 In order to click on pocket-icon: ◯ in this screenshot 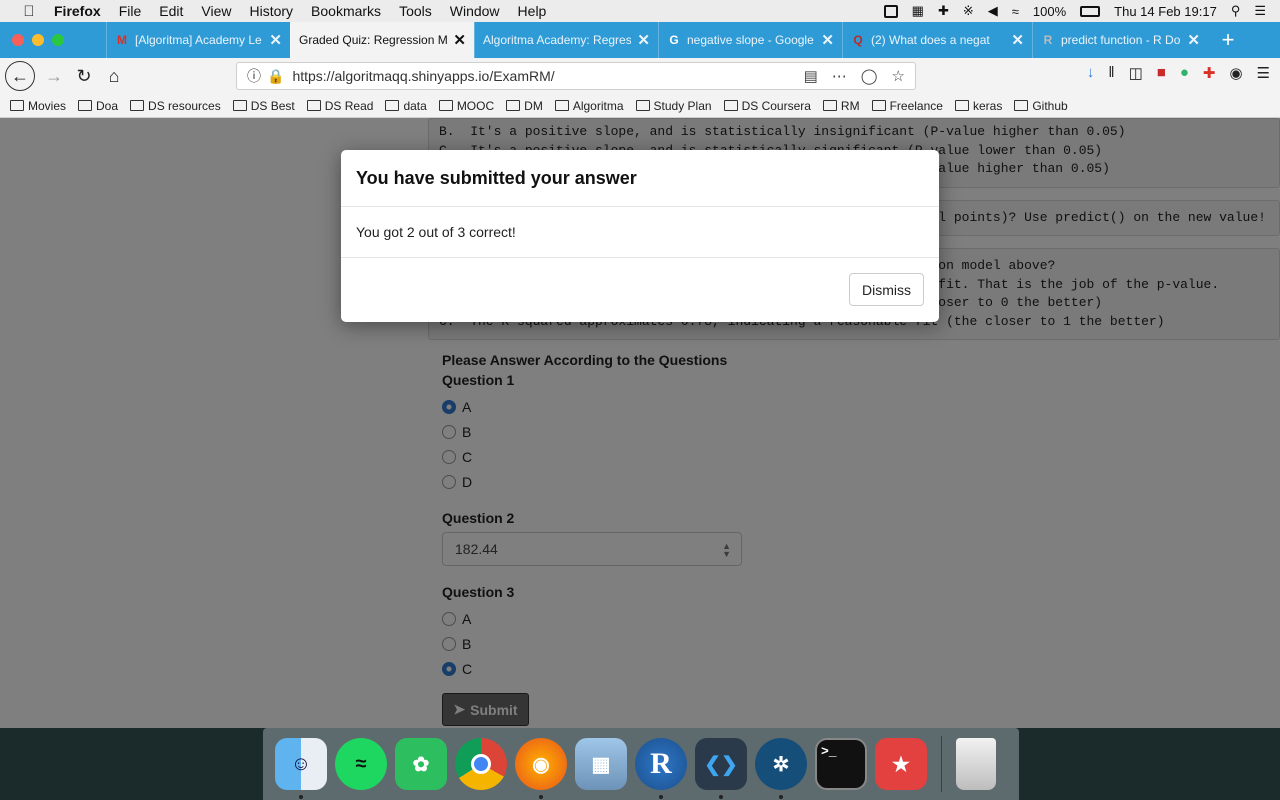, I will do `click(869, 76)`.